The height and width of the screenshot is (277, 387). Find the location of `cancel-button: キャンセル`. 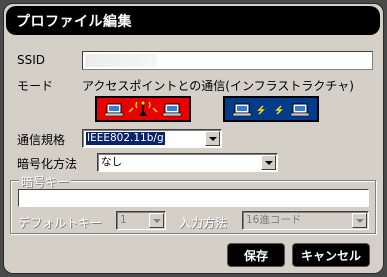

cancel-button: キャンセル is located at coordinates (331, 255).